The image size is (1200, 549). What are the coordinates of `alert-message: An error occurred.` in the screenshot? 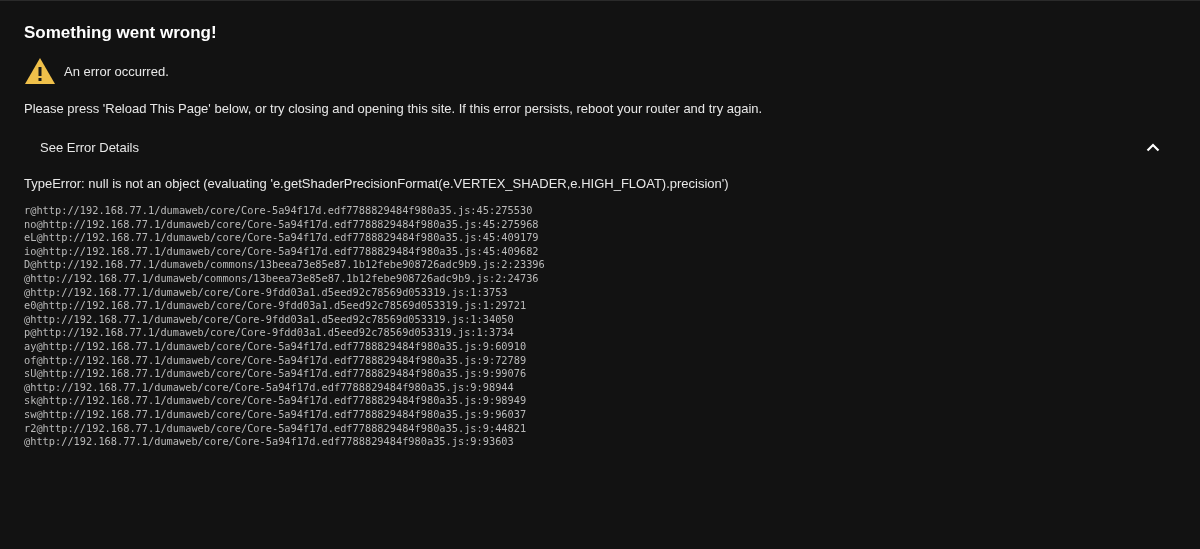 It's located at (116, 71).